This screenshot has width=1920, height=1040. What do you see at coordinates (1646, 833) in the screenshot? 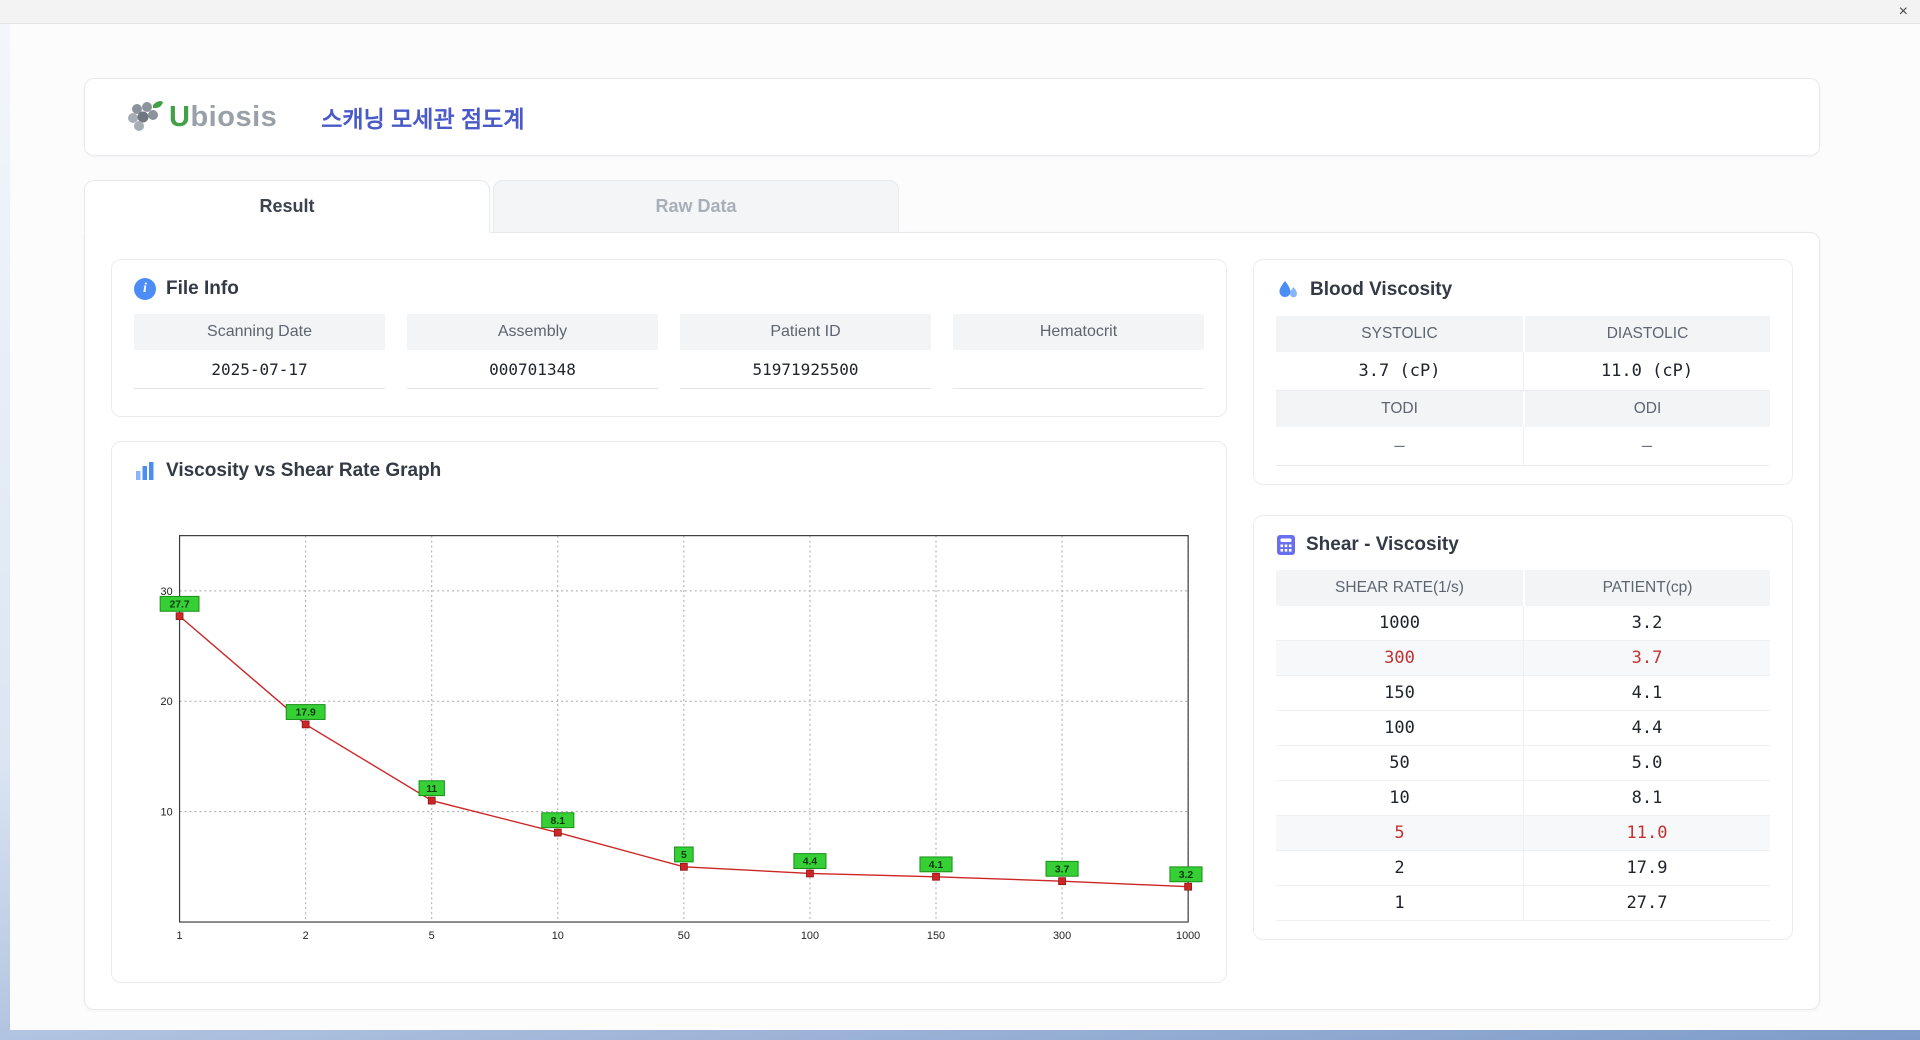
I see `patient-viscosity-value: 11.0` at bounding box center [1646, 833].